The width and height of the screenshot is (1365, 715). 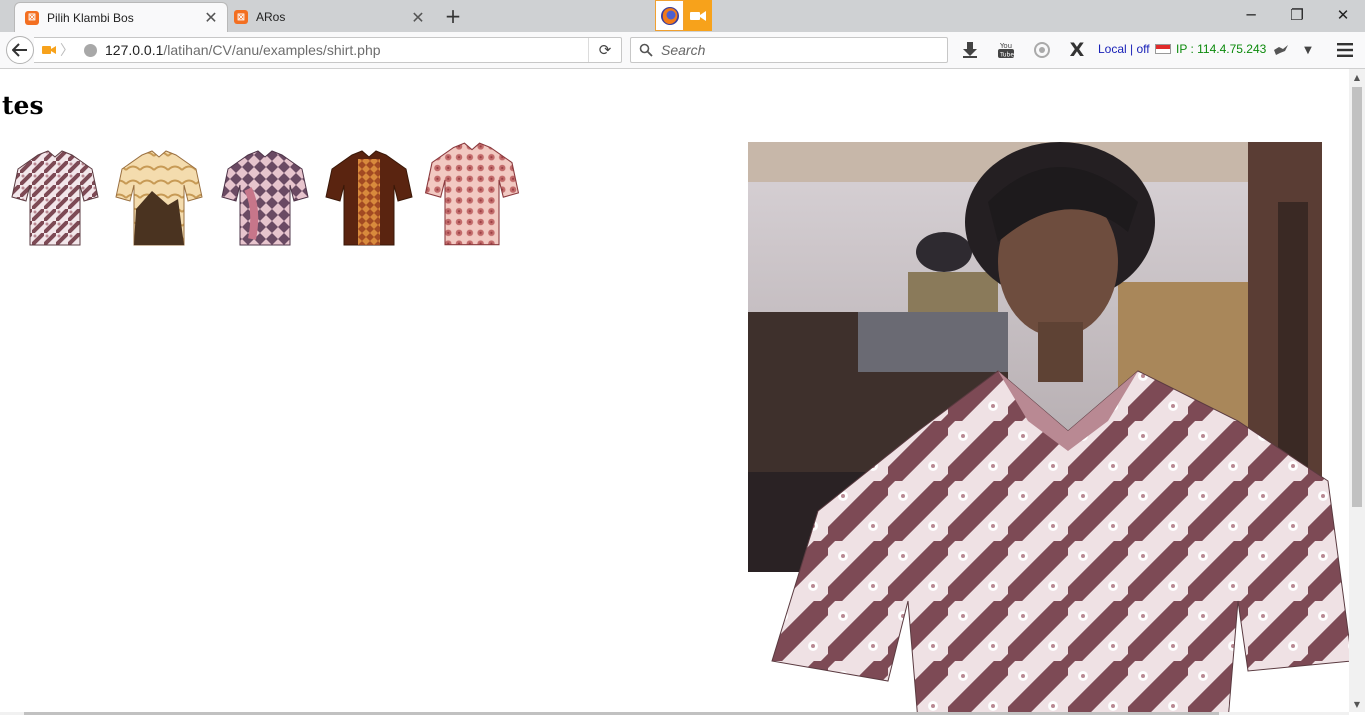 I want to click on tab-strip: ⊠ Pilih Klambi Bos ✕ ⊠ ARos ✕ + ─ ❐ ✕, so click(x=682, y=16).